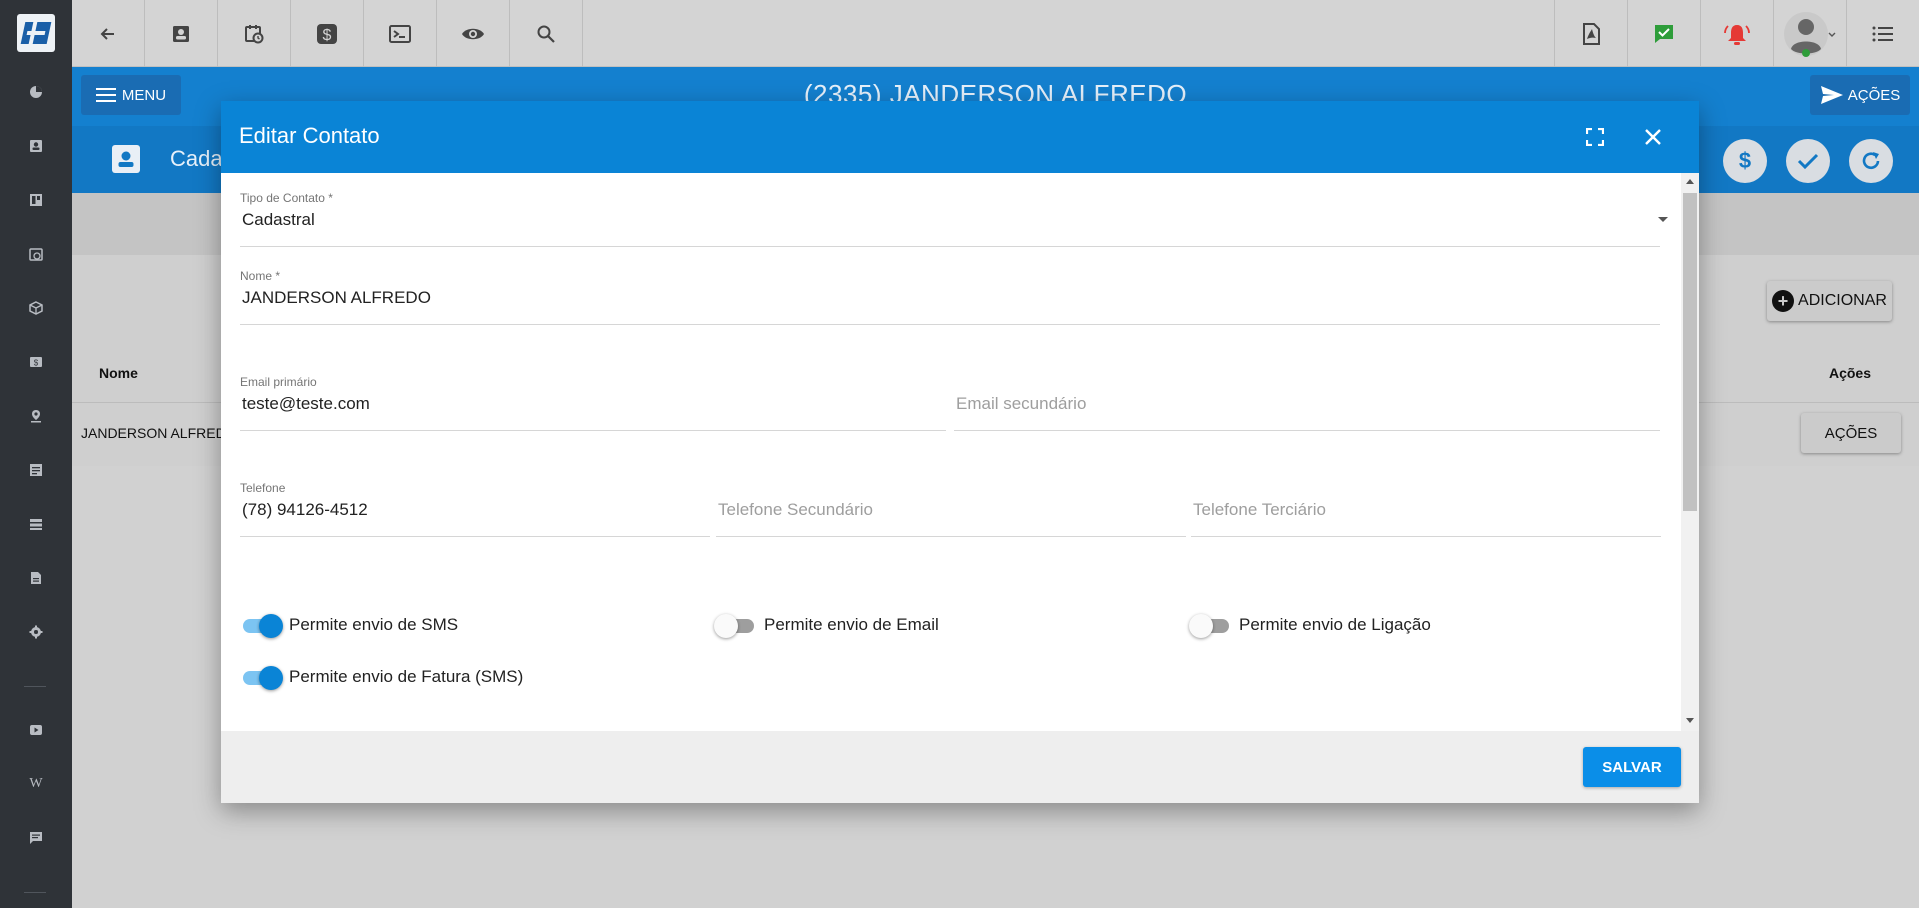  What do you see at coordinates (36, 838) in the screenshot?
I see `message-icon` at bounding box center [36, 838].